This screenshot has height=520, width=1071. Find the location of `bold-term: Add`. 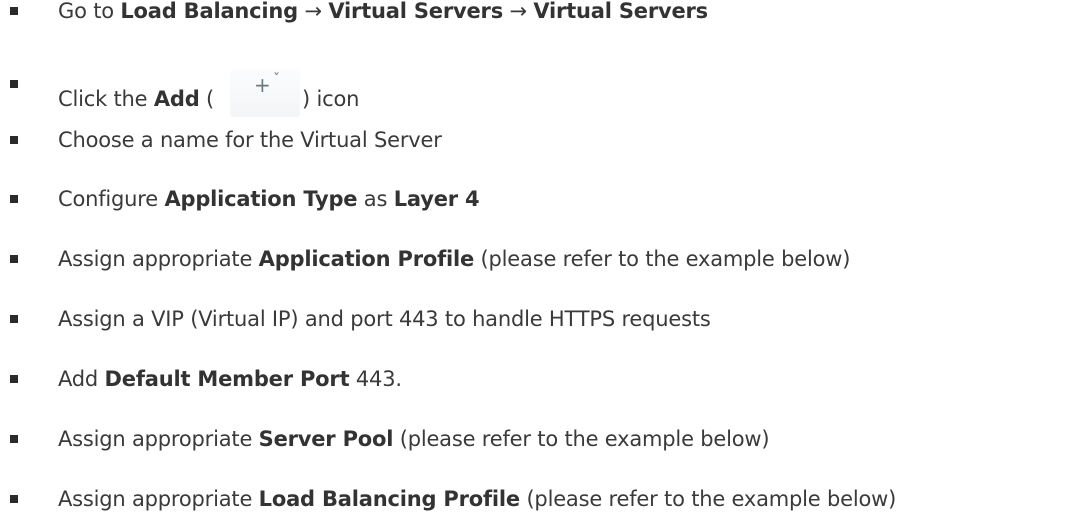

bold-term: Add is located at coordinates (176, 99).